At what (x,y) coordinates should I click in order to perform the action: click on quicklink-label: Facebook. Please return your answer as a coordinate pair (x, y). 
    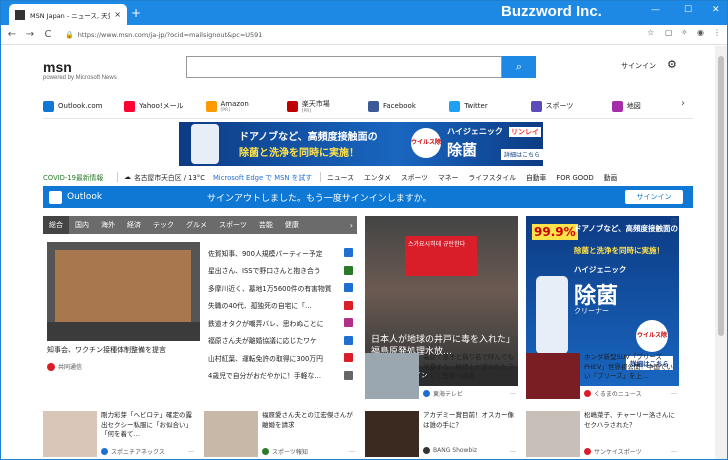
    Looking at the image, I should click on (399, 106).